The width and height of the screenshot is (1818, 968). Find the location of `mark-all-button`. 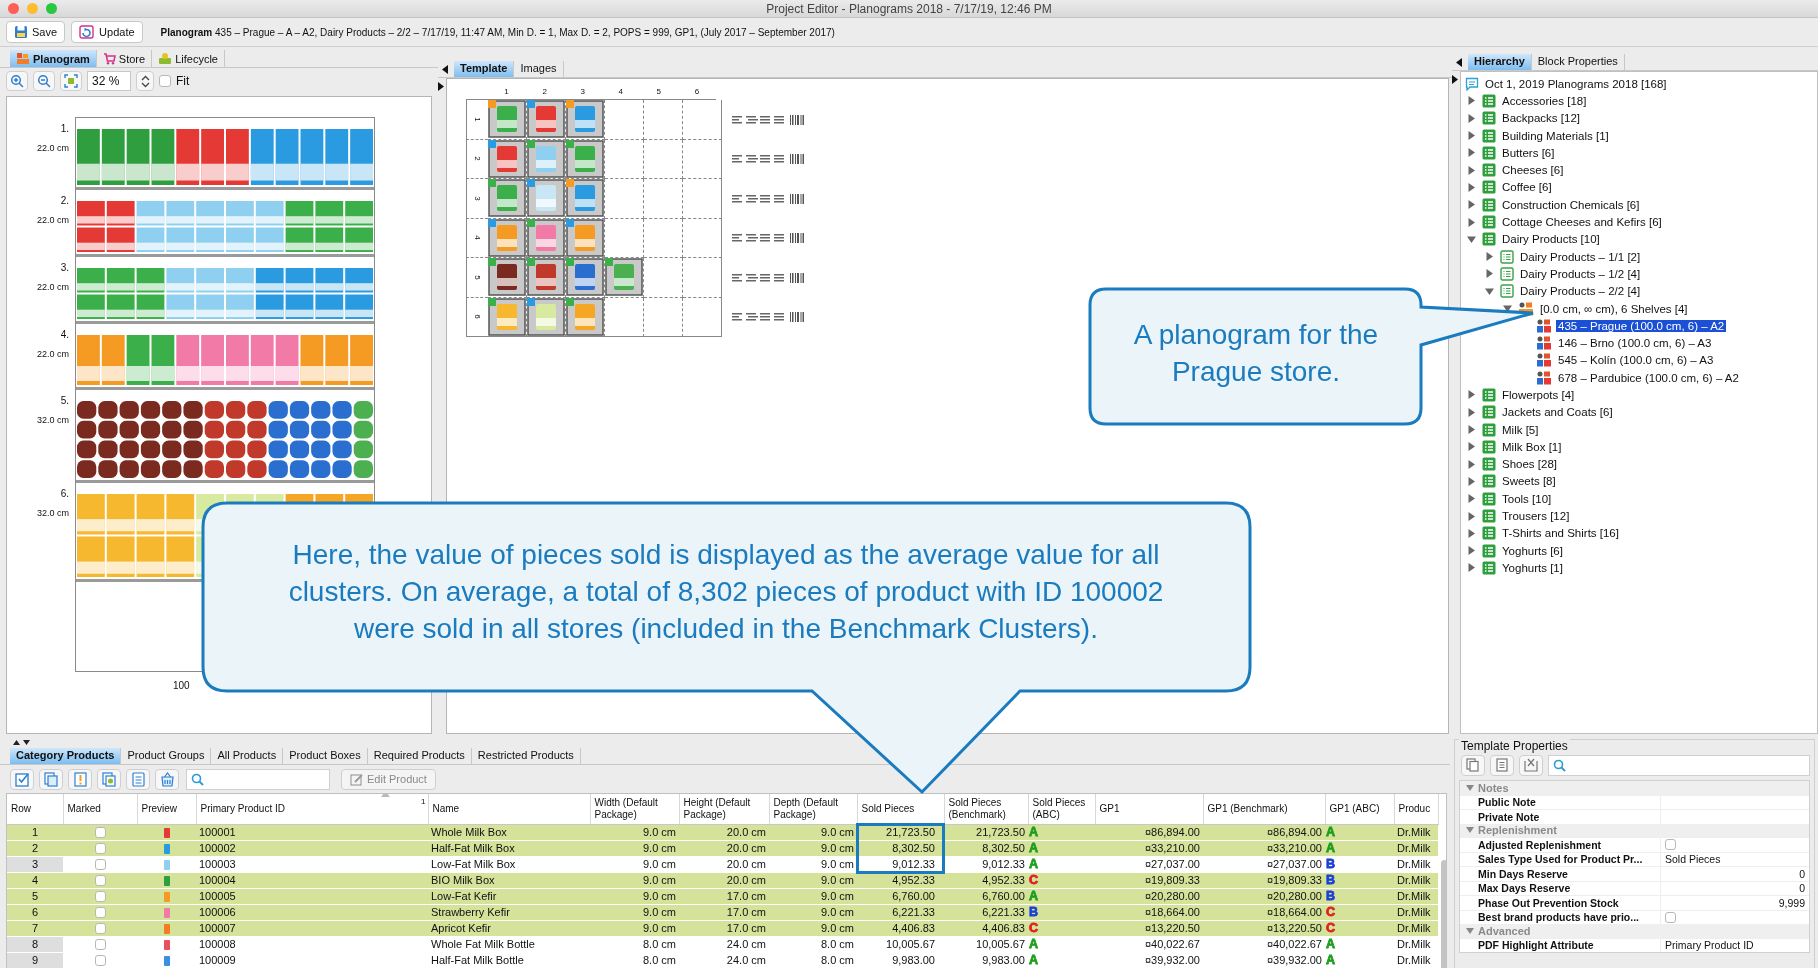

mark-all-button is located at coordinates (22, 779).